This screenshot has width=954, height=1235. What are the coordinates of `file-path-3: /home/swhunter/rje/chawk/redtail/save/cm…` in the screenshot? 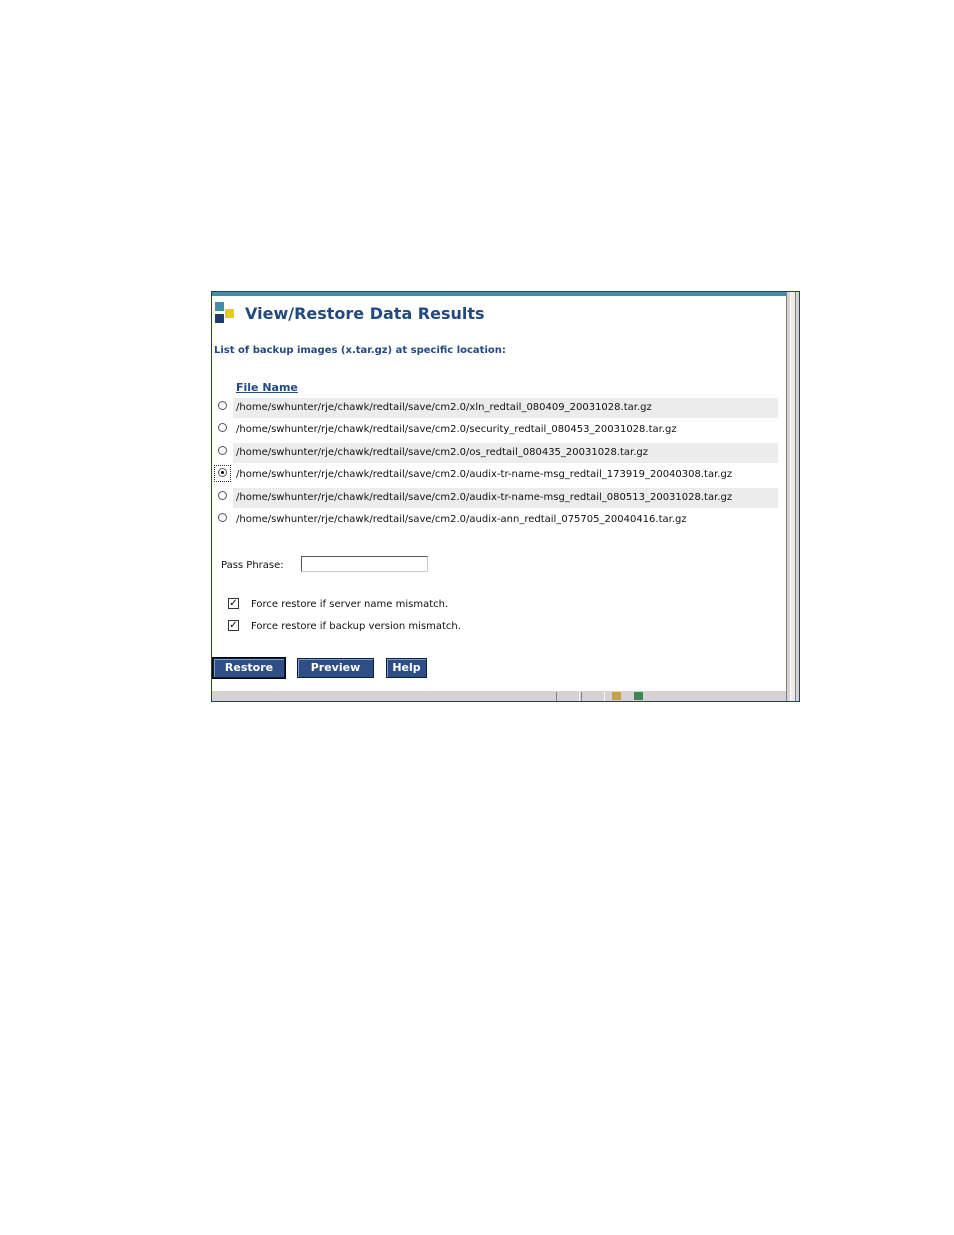 It's located at (442, 452).